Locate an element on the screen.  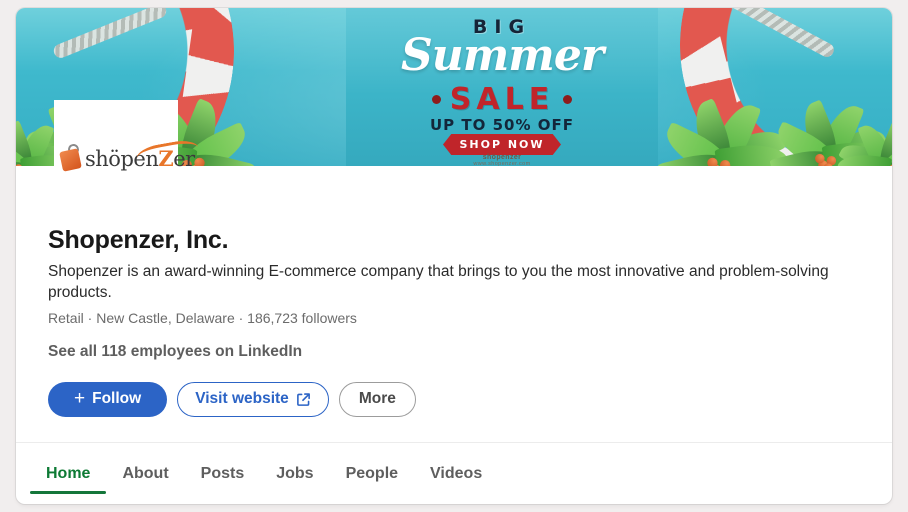
profile-nav-bar: Home About Posts Jobs People Videos is located at coordinates (454, 473).